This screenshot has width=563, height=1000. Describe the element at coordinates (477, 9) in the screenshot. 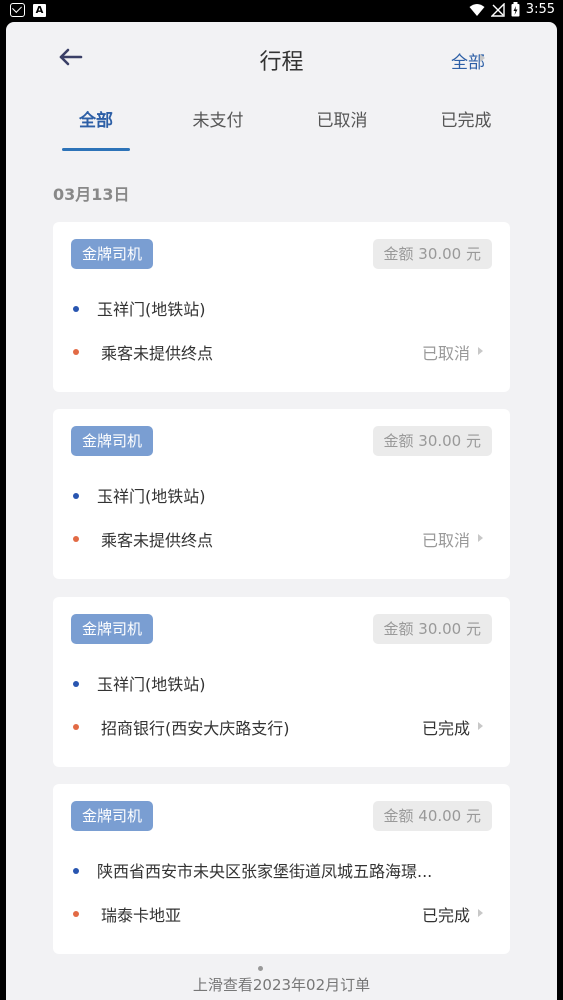

I see `wifi-icon` at that location.